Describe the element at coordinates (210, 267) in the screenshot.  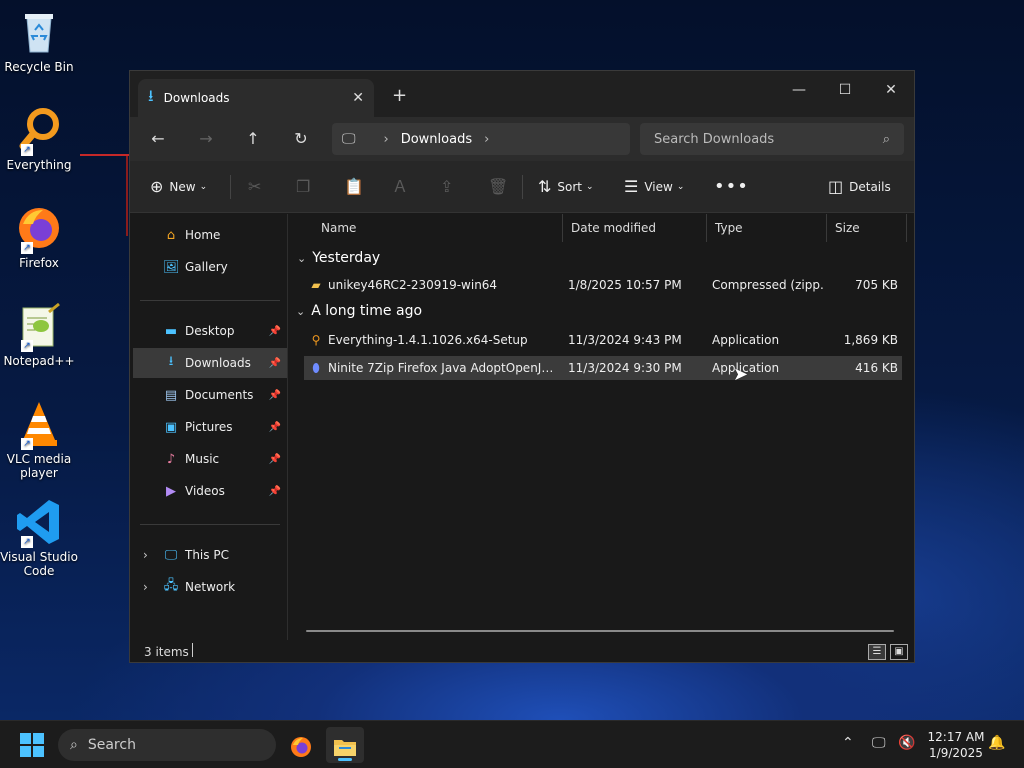
I see `sidebar-item-gallery: 🖼 Gallery` at that location.